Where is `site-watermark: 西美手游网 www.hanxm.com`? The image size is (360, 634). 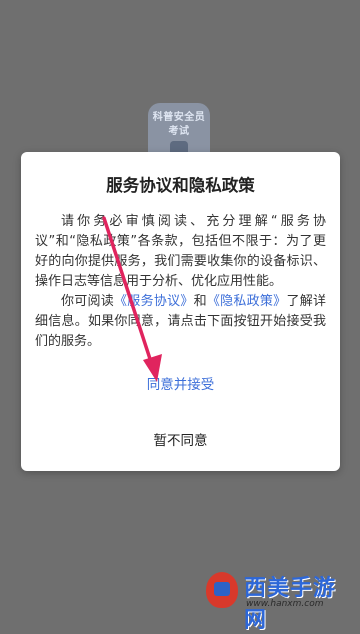
site-watermark: 西美手游网 www.hanxm.com is located at coordinates (279, 600).